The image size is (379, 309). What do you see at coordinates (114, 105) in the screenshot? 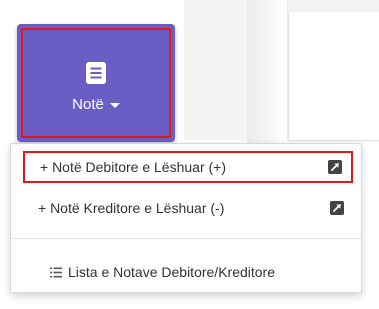
I see `chevron-down-icon` at bounding box center [114, 105].